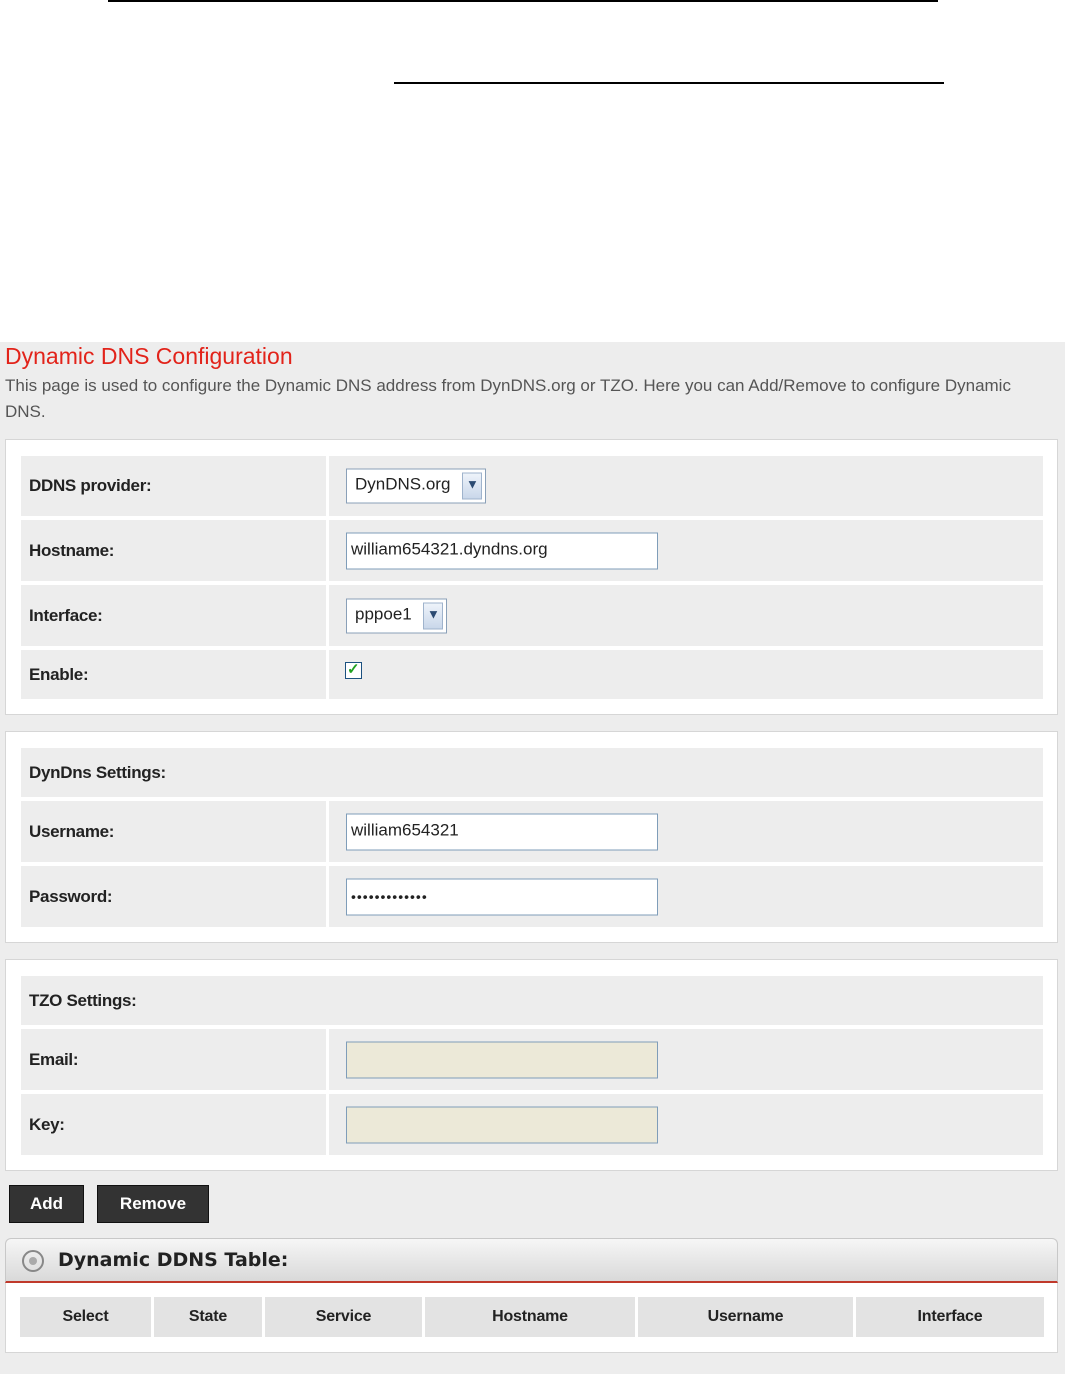 This screenshot has height=1374, width=1065. I want to click on interface-select: pppoe1 ▼, so click(396, 615).